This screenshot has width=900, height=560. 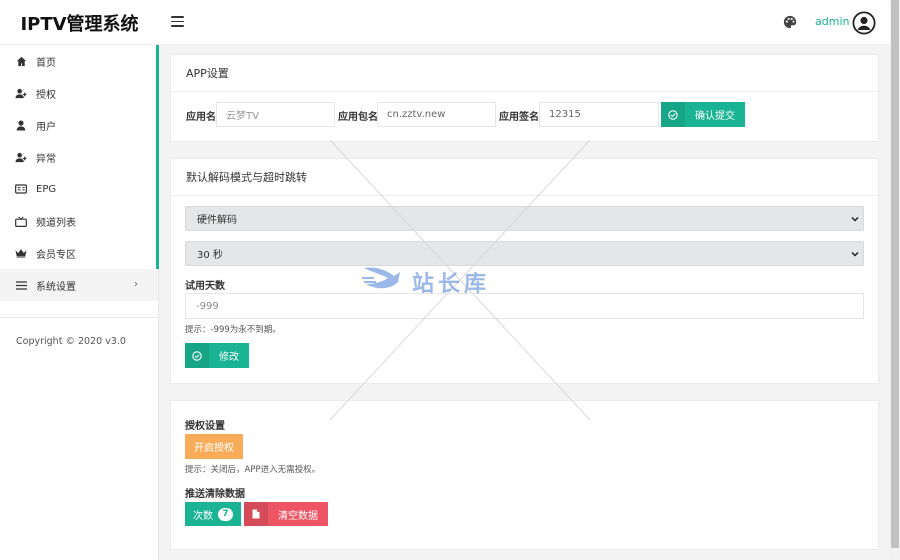 I want to click on scrollbar, so click(x=895, y=280).